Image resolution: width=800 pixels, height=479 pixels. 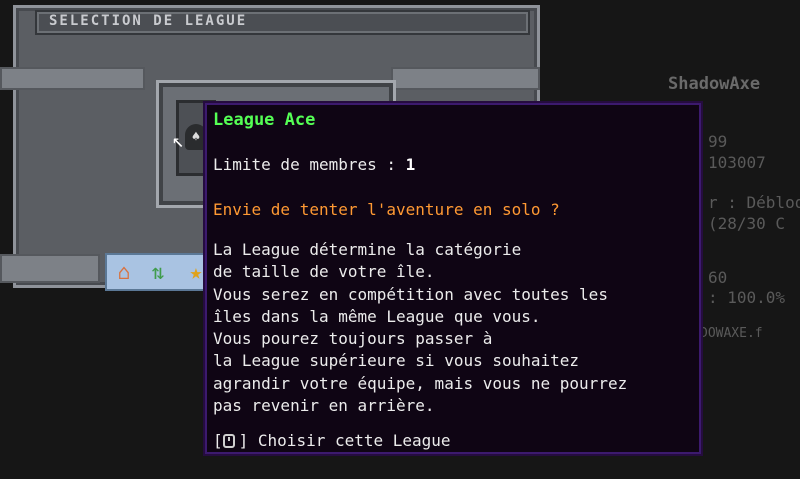 What do you see at coordinates (737, 162) in the screenshot?
I see `scoreboard-line: 103007` at bounding box center [737, 162].